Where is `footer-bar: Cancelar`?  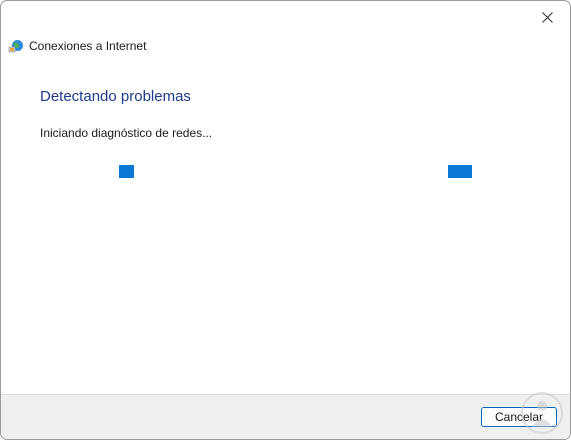
footer-bar: Cancelar is located at coordinates (285, 416).